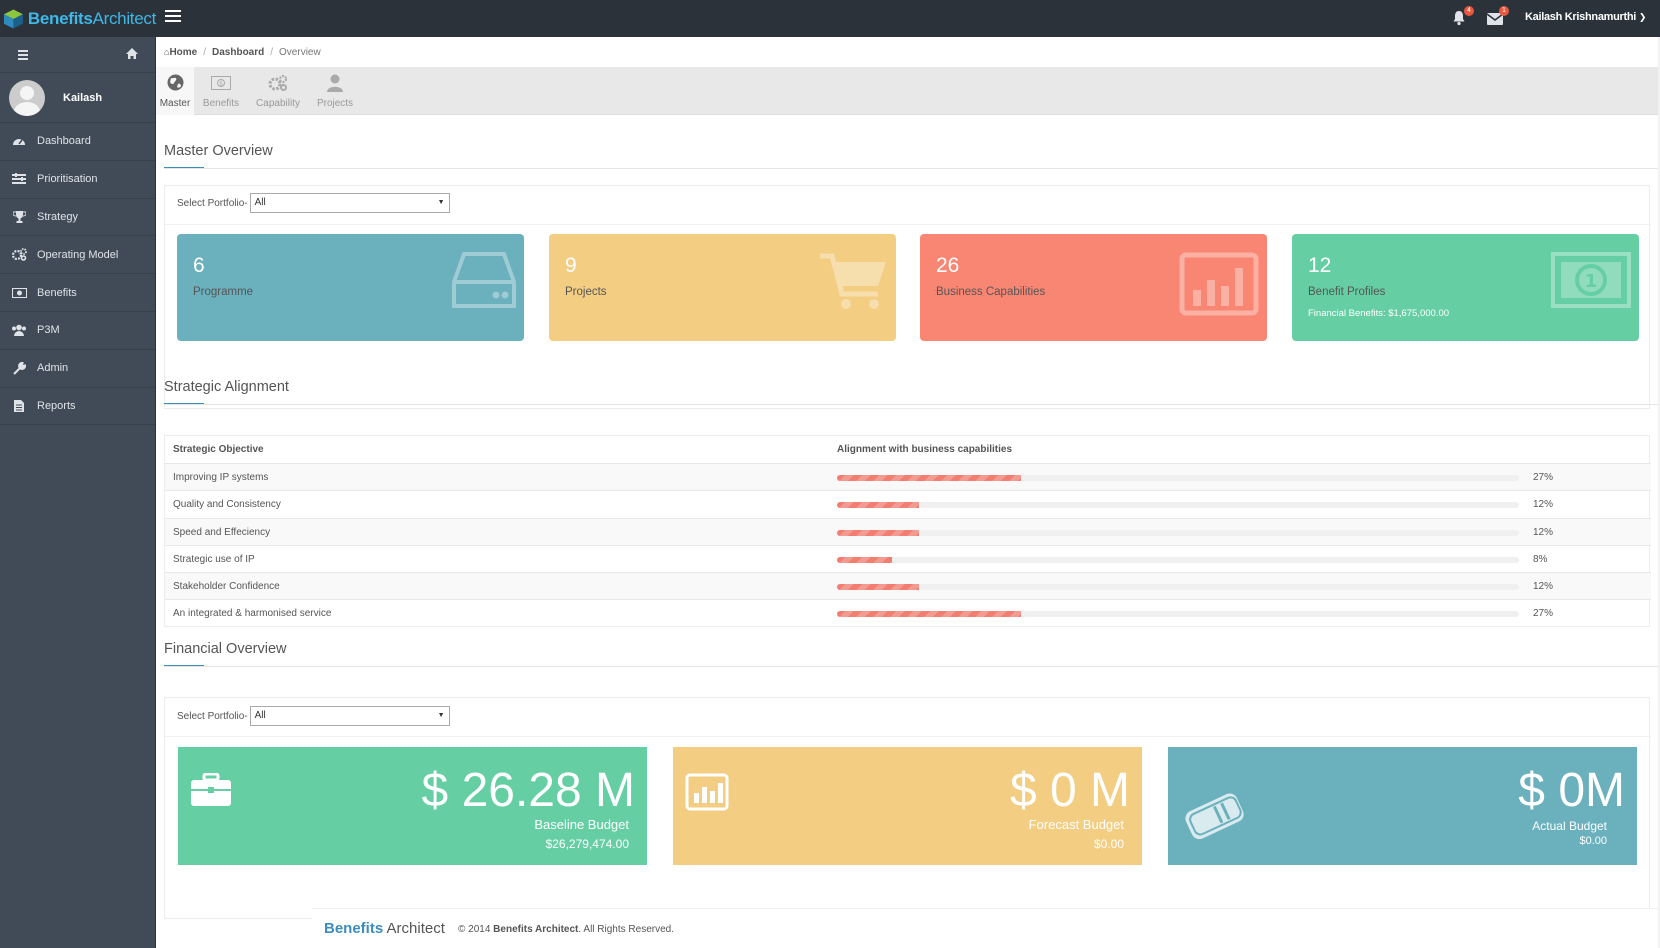  What do you see at coordinates (571, 265) in the screenshot?
I see `stat-number: 9` at bounding box center [571, 265].